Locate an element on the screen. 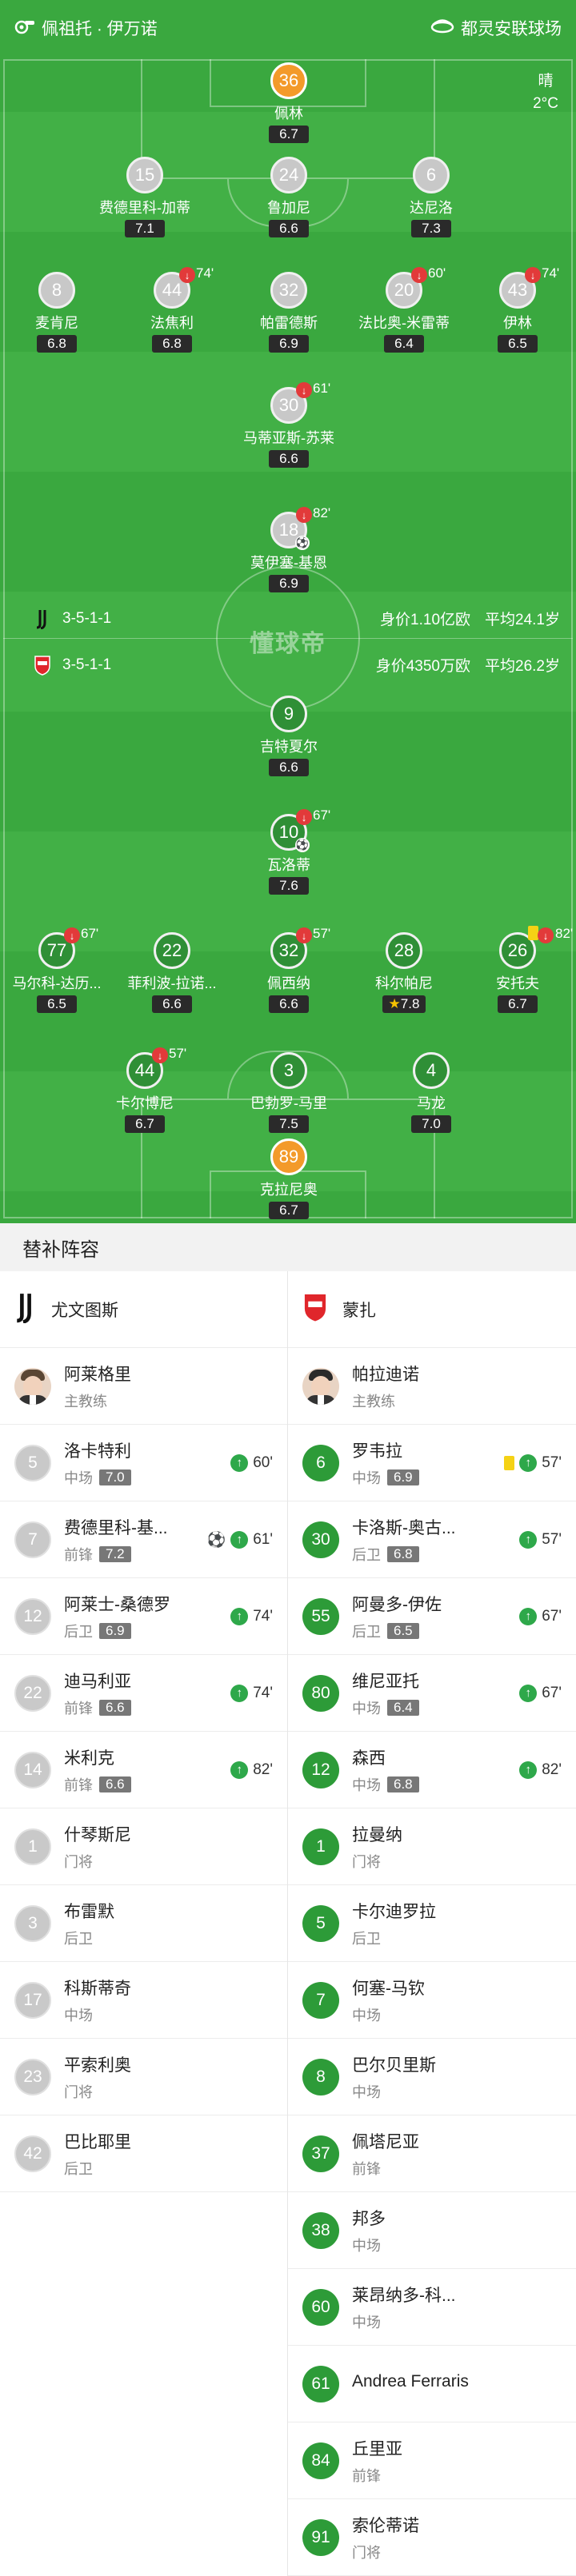  sub-player-row: 61 Andrea Ferraris is located at coordinates (432, 2384).